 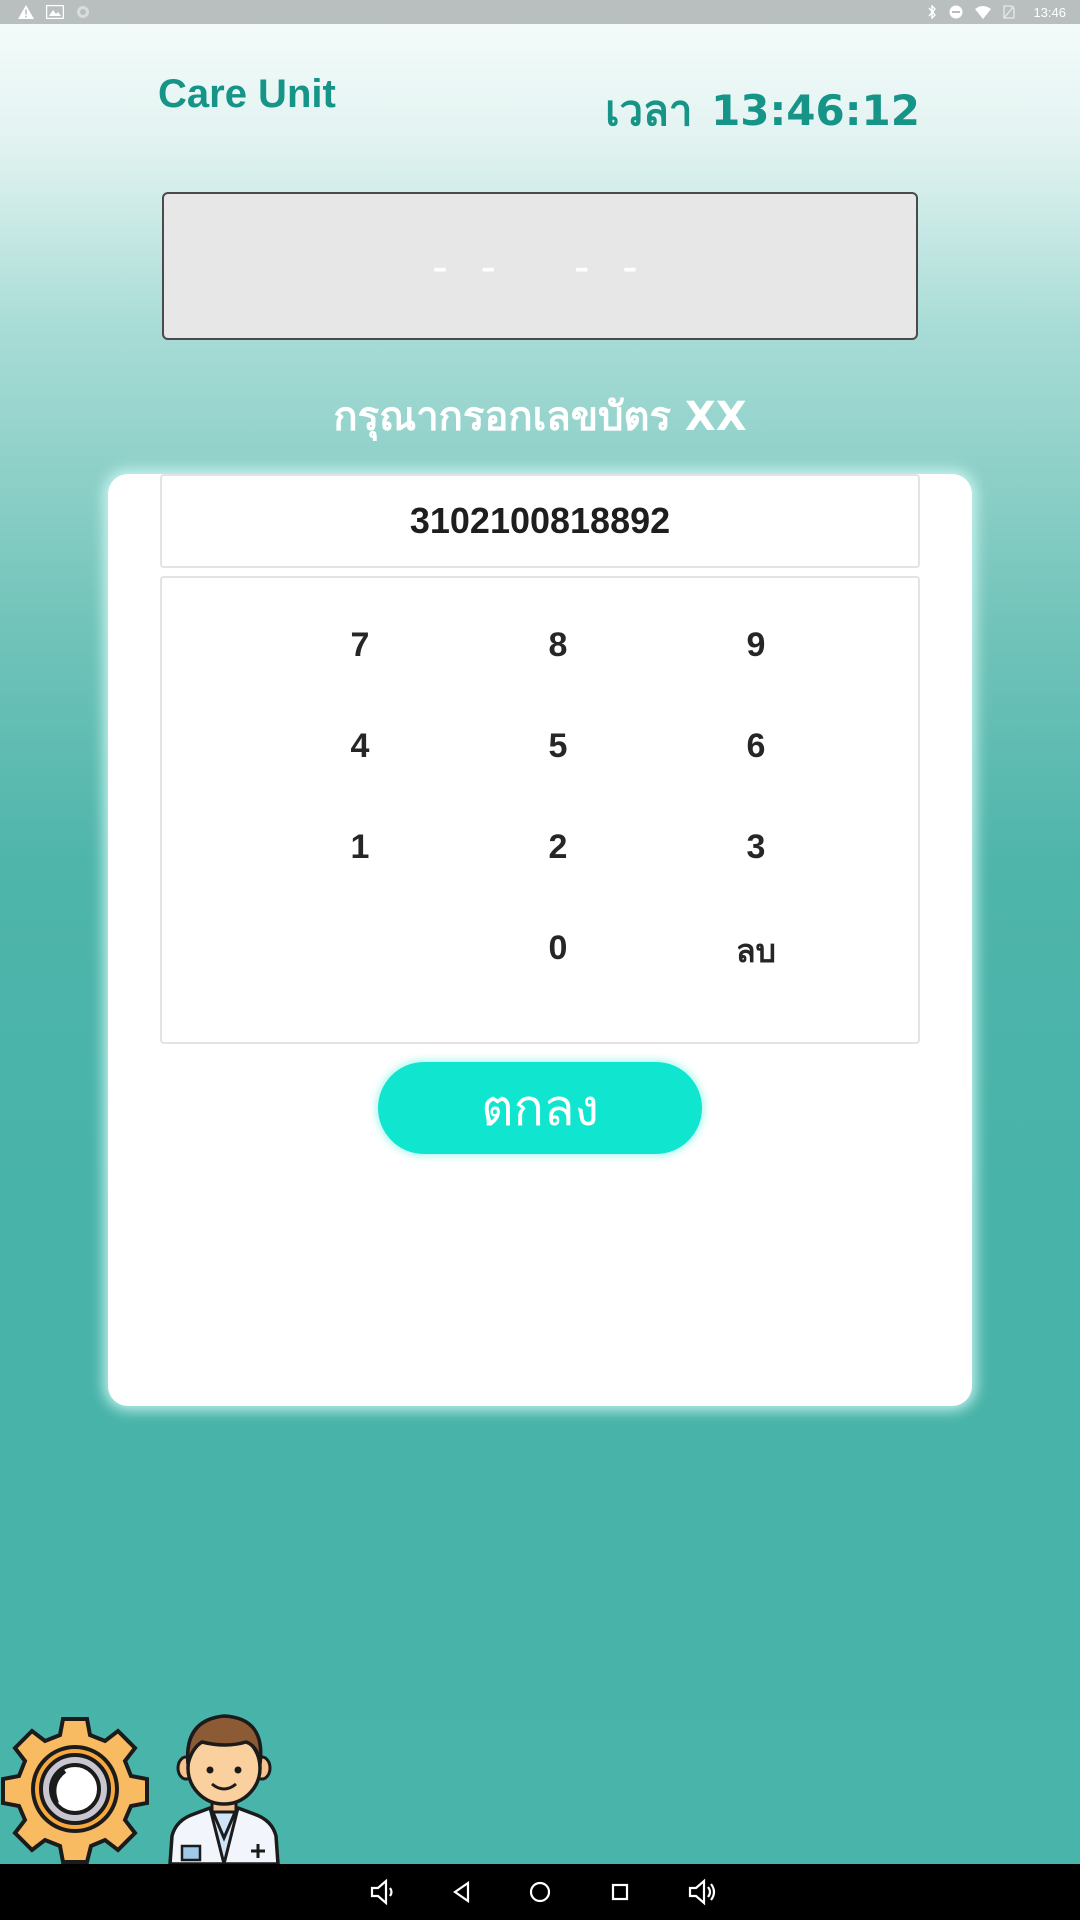 What do you see at coordinates (702, 1892) in the screenshot?
I see `volume-up-icon` at bounding box center [702, 1892].